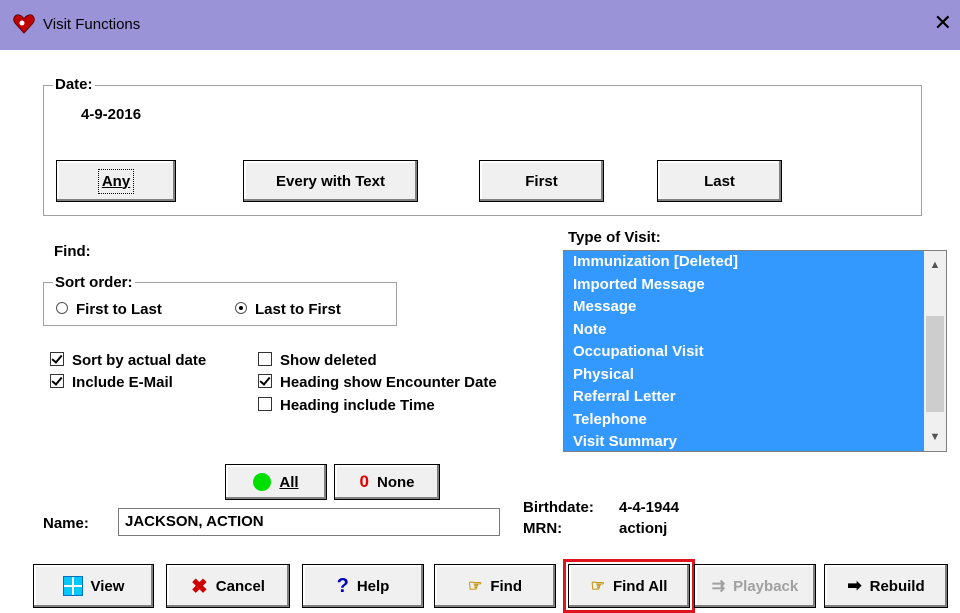 This screenshot has height=613, width=960. I want to click on name-label: Name:, so click(66, 523).